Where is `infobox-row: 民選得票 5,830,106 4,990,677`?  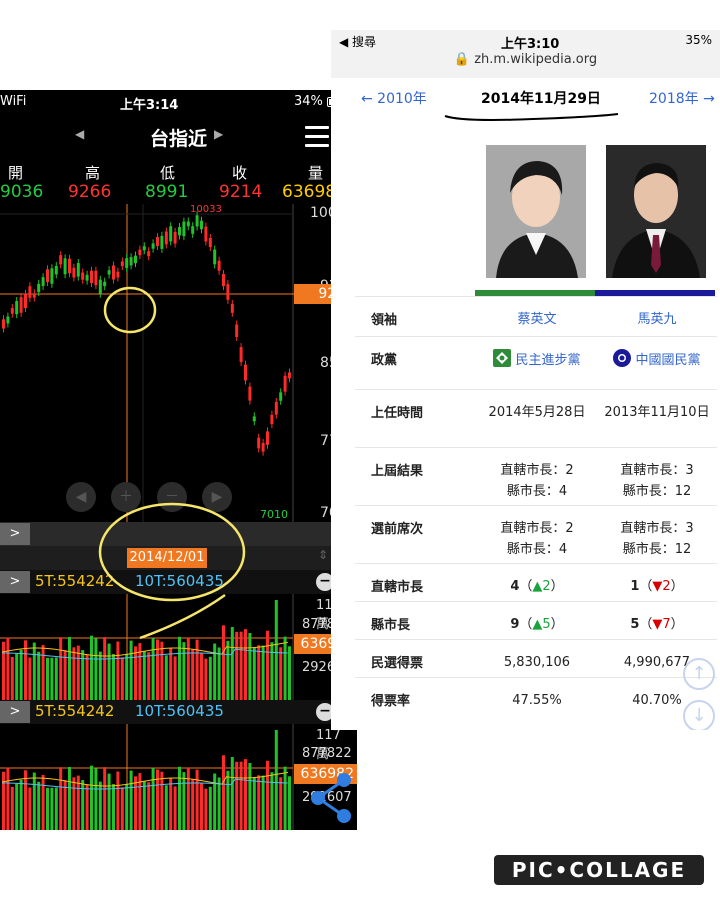
infobox-row: 民選得票 5,830,106 4,990,677 is located at coordinates (536, 658).